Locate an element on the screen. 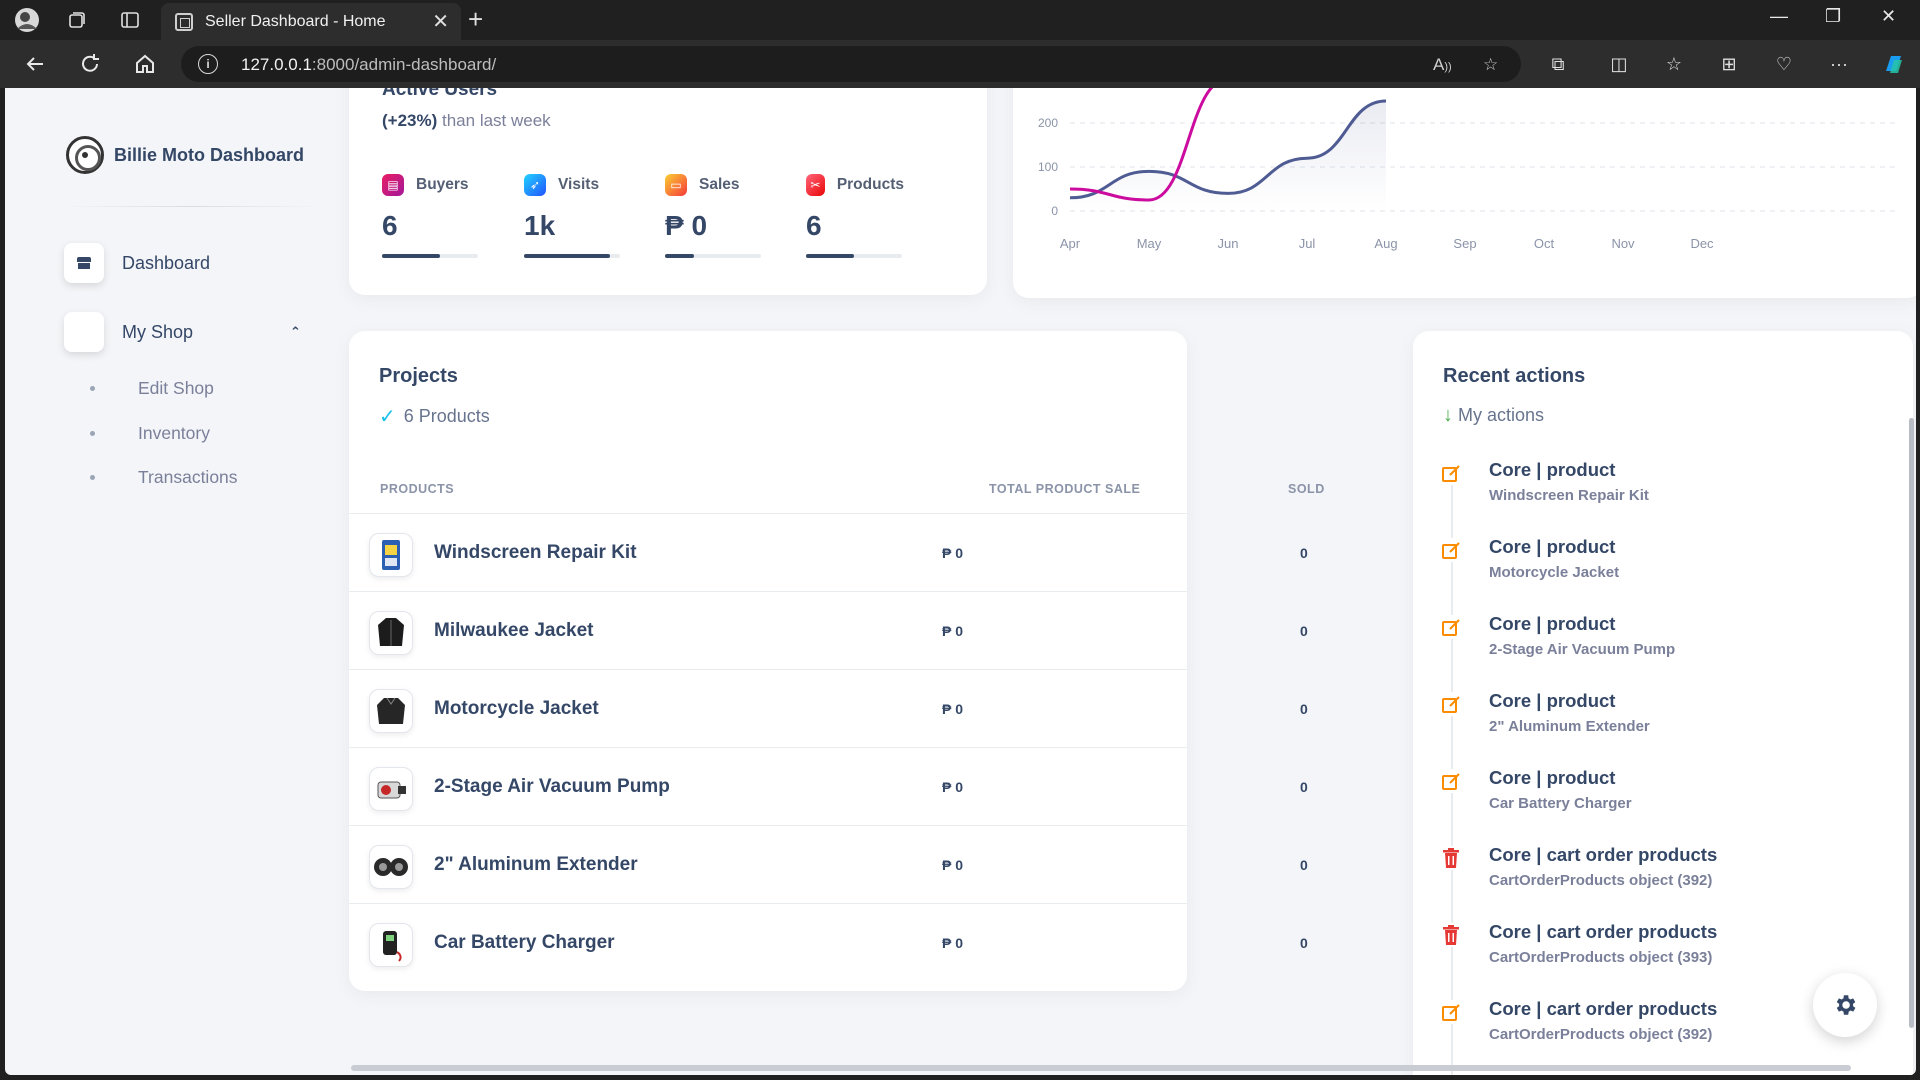 The width and height of the screenshot is (1920, 1080). home-icon is located at coordinates (145, 64).